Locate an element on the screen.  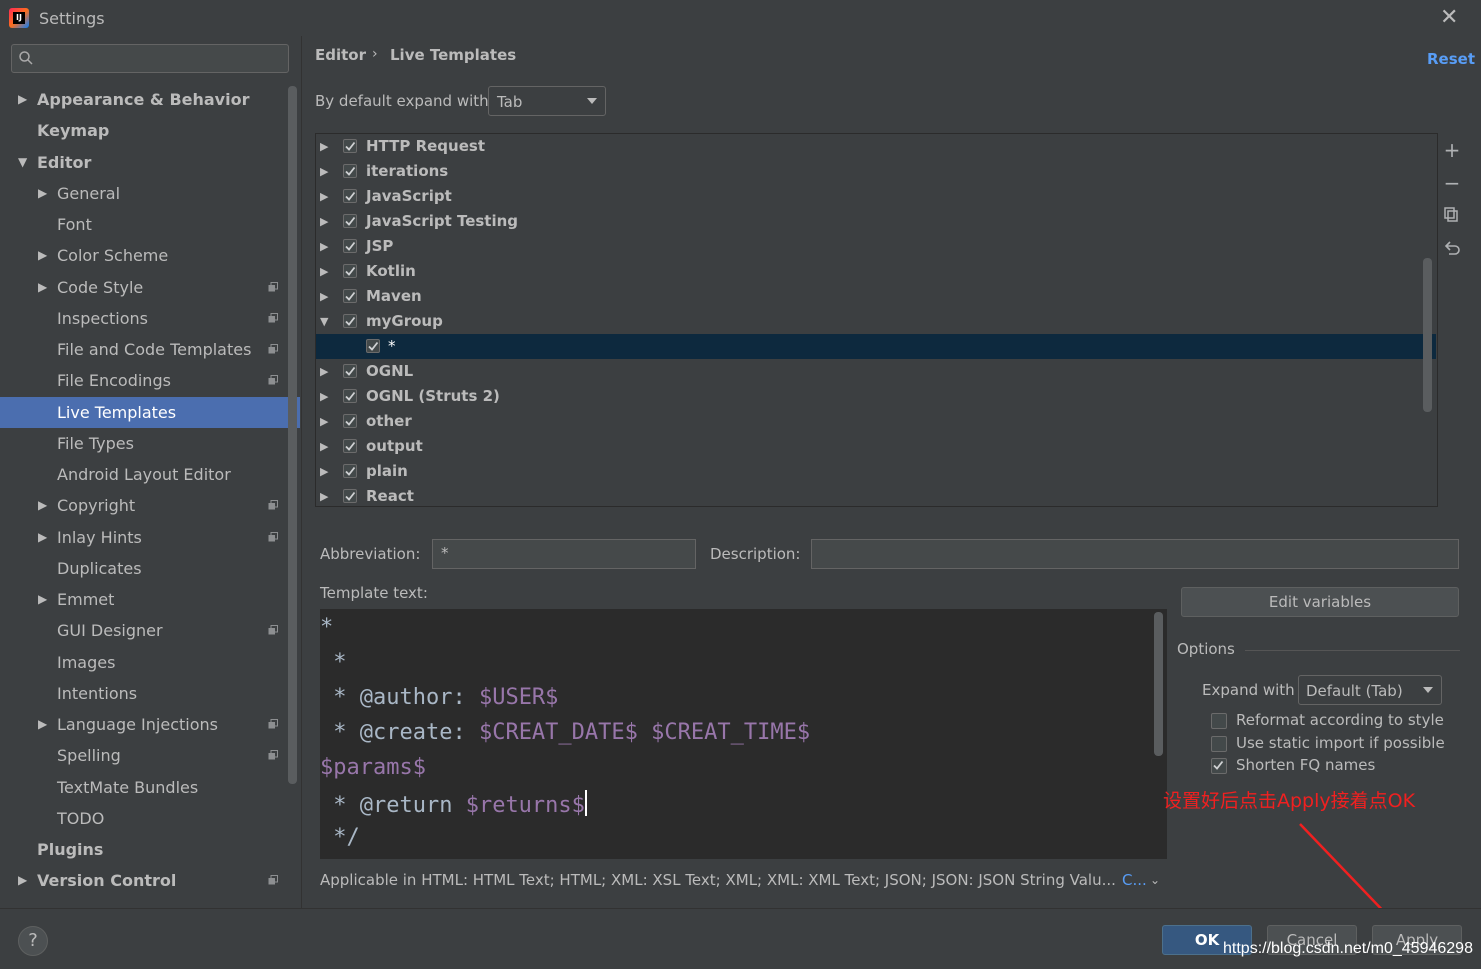
sidebar-item-images: Images is located at coordinates (150, 662).